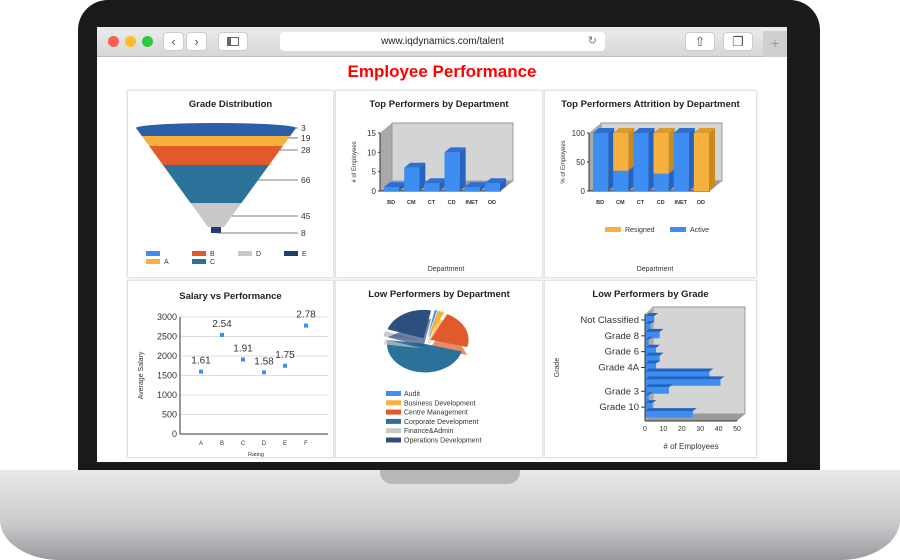  What do you see at coordinates (285, 355) in the screenshot?
I see `data-label: 1.75` at bounding box center [285, 355].